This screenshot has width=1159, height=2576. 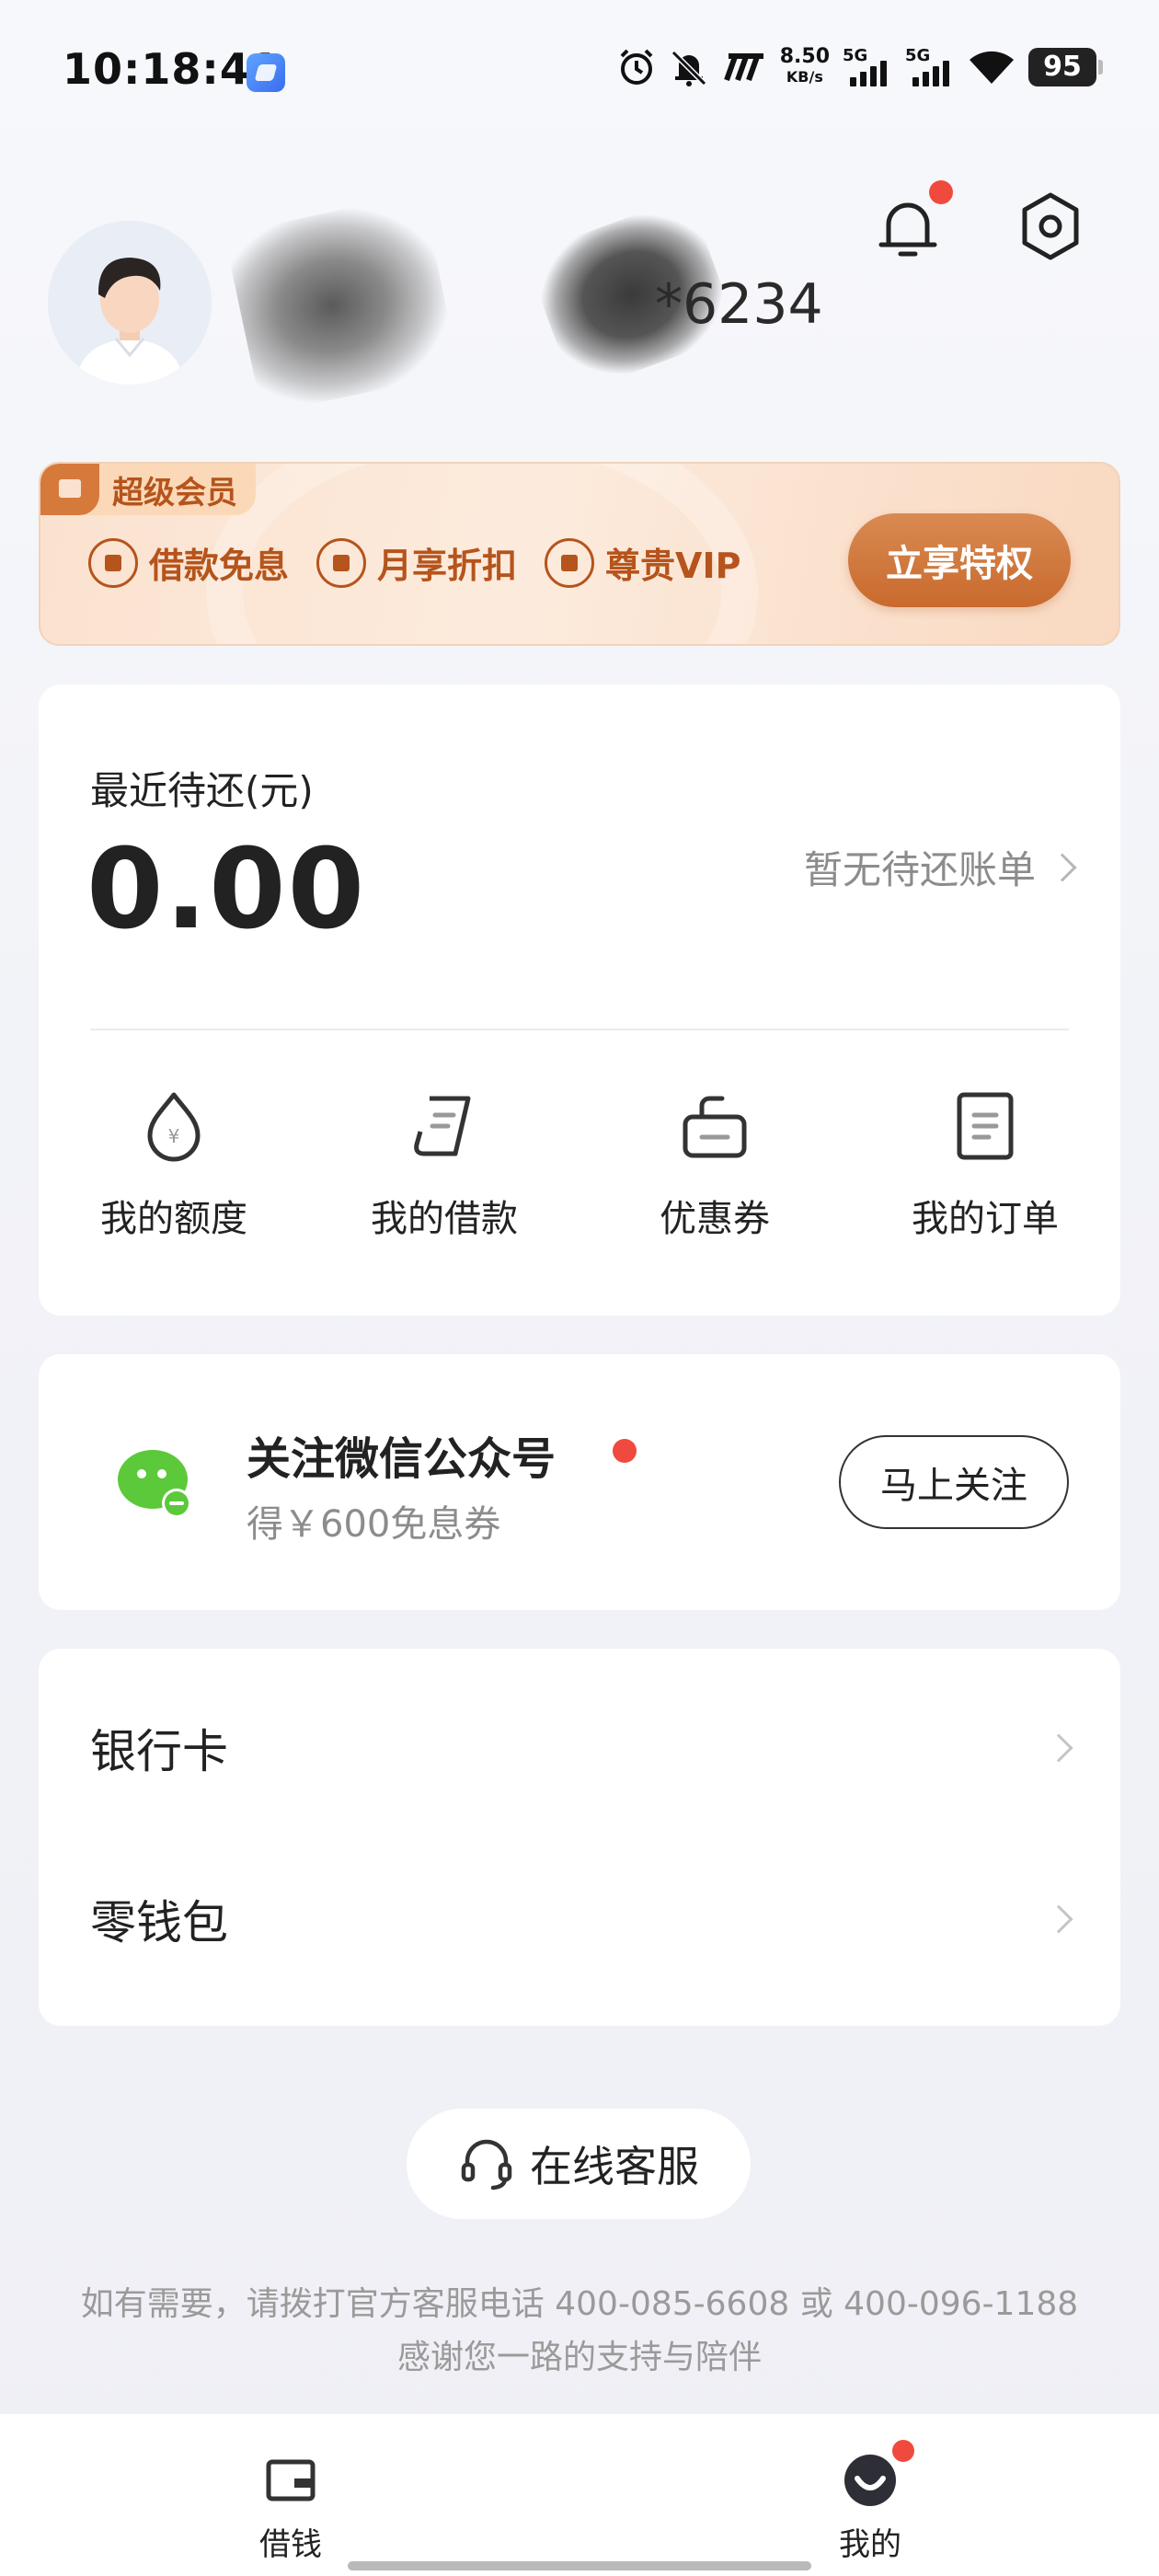 I want to click on online-service-button: 在线客服, so click(x=579, y=2164).